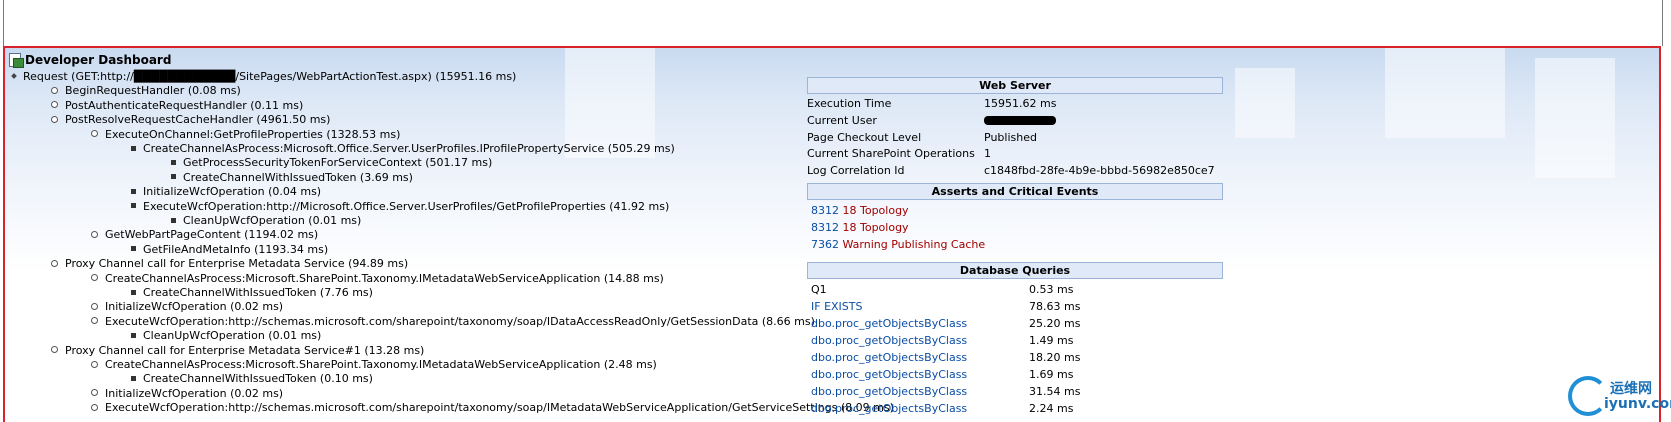  Describe the element at coordinates (835, 23) in the screenshot. I see `window-top-area` at that location.